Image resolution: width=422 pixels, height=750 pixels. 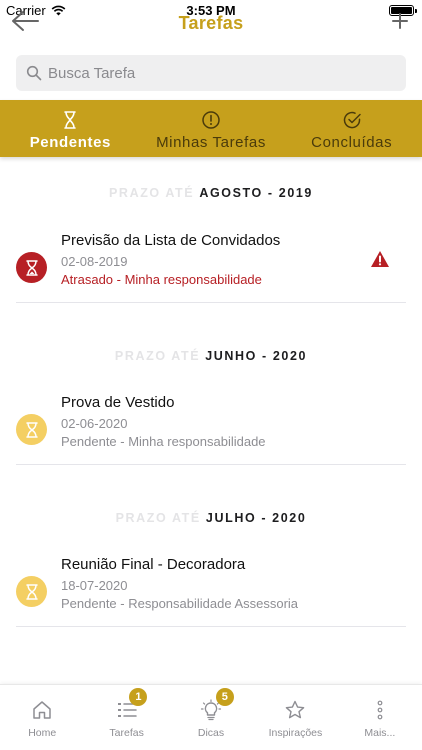 I want to click on task-status: Atrasado - Minha responsabilidade, so click(x=161, y=279).